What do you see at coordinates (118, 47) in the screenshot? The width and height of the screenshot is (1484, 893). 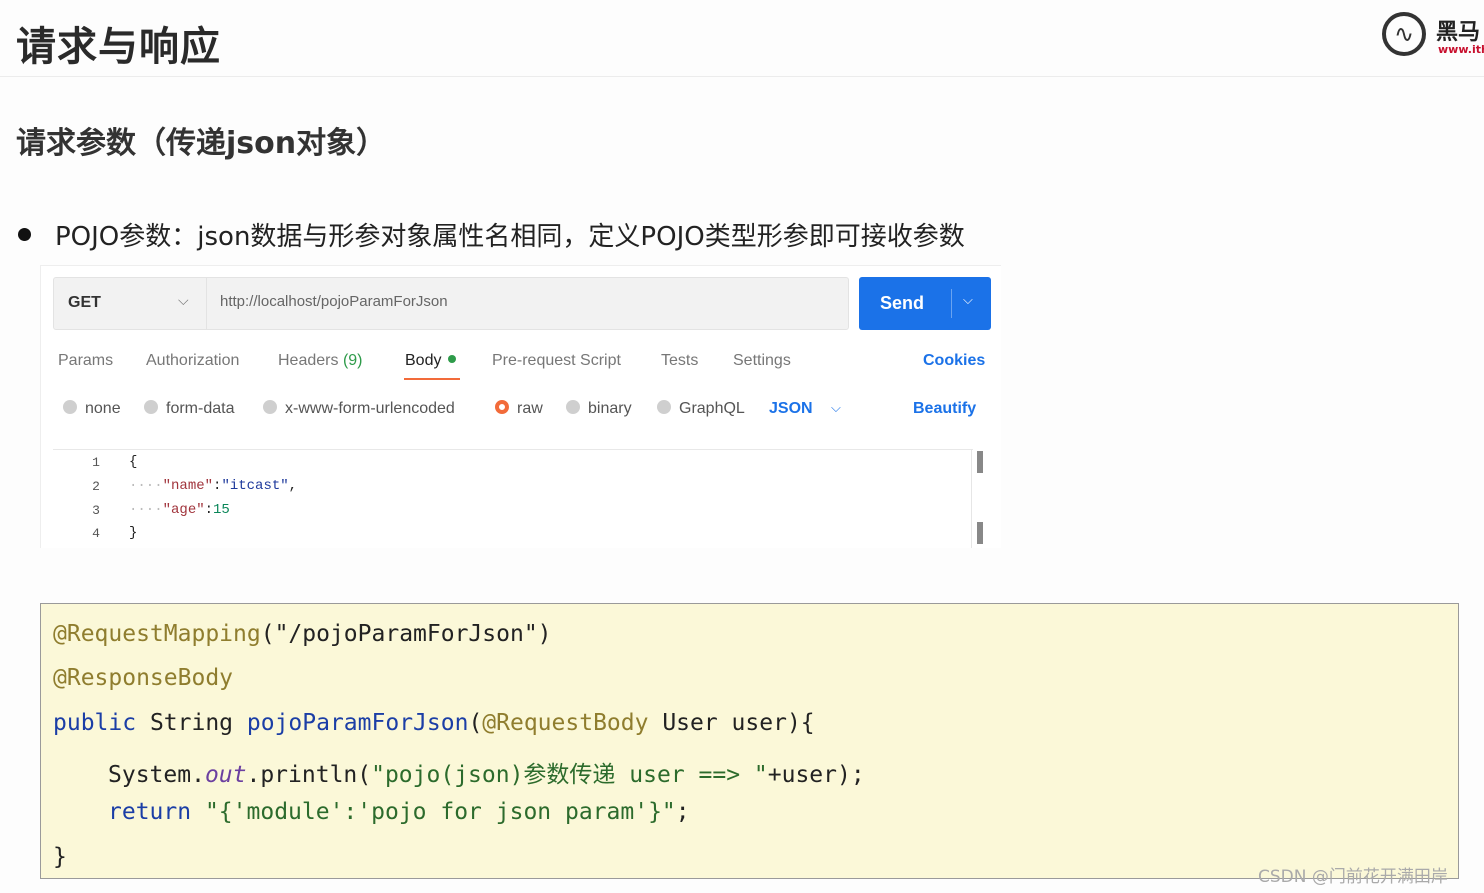 I see `page-title: 请求与响应` at bounding box center [118, 47].